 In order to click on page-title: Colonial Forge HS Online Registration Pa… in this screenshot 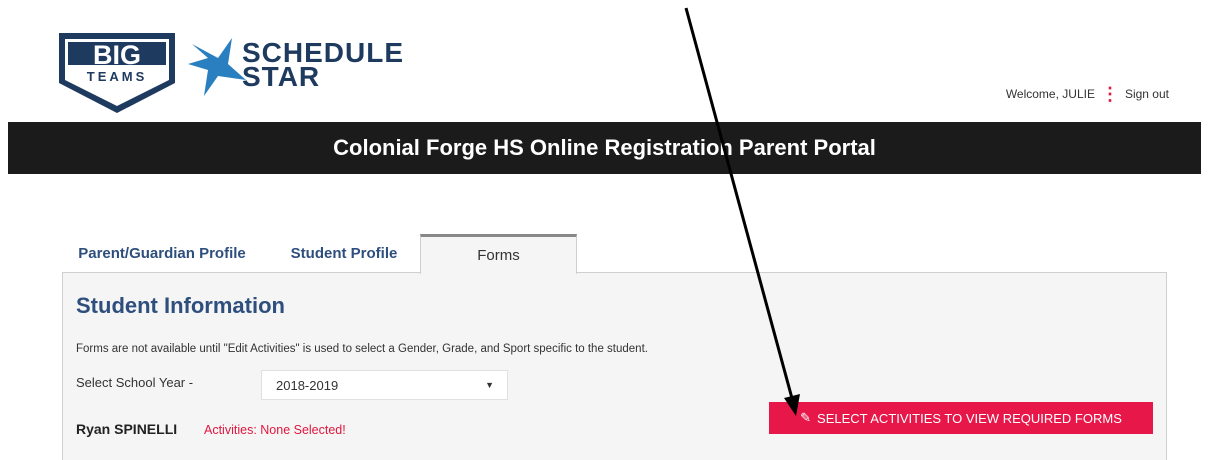, I will do `click(604, 147)`.